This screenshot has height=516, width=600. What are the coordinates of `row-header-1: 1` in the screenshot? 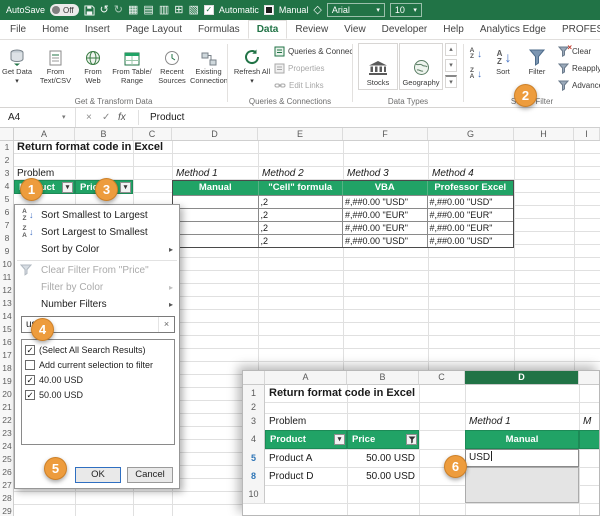 It's located at (7, 147).